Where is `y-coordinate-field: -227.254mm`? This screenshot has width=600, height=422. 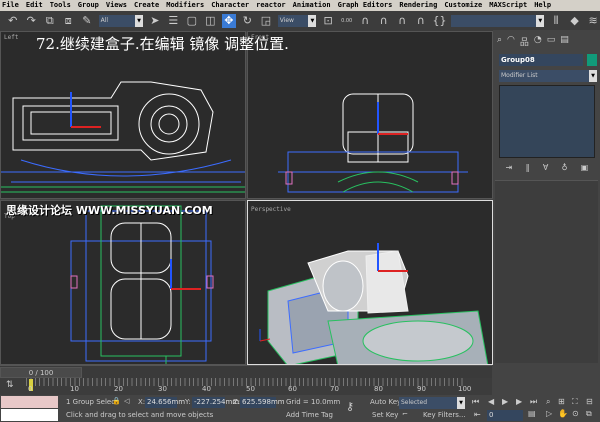 y-coordinate-field: -227.254mm is located at coordinates (215, 402).